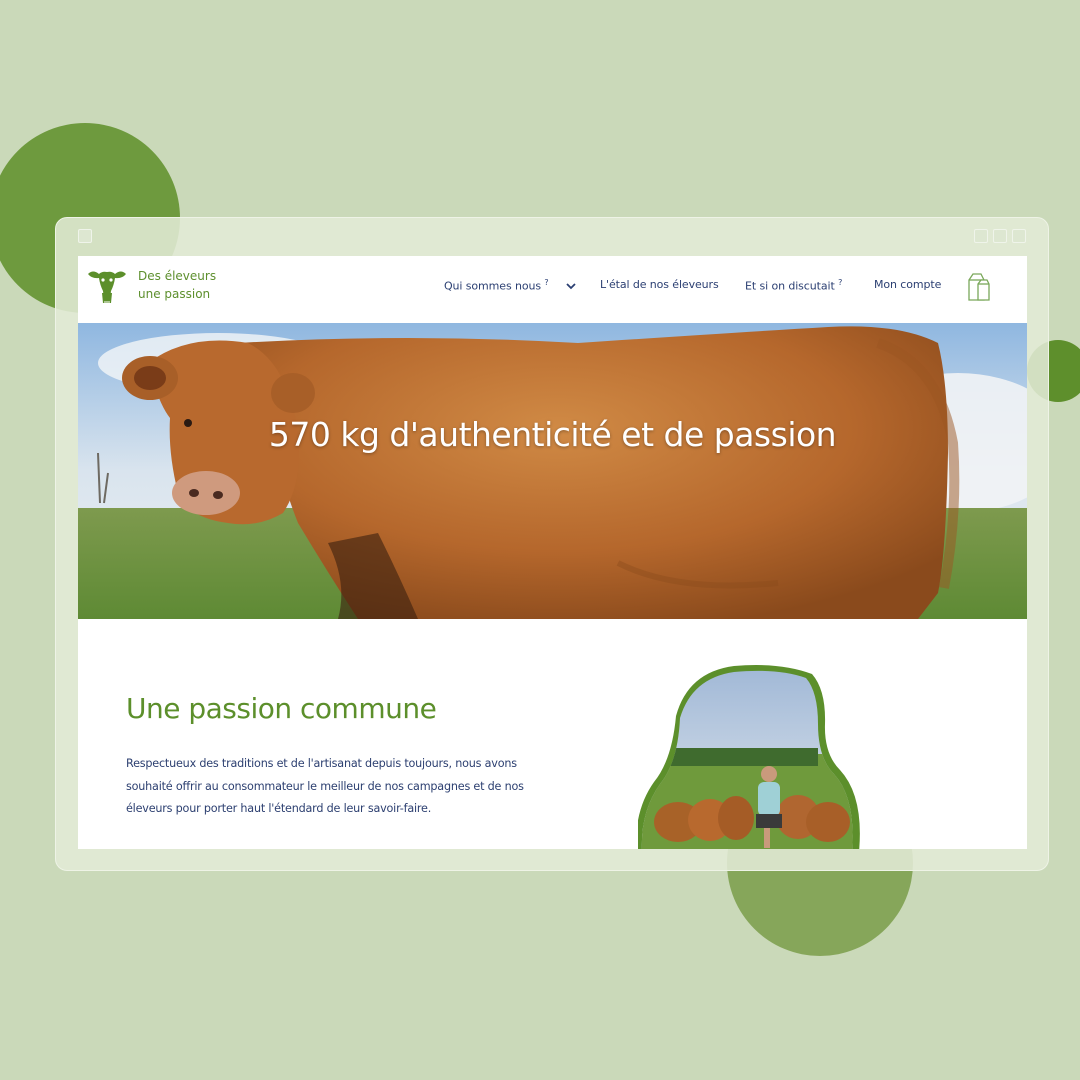  Describe the element at coordinates (978, 287) in the screenshot. I see `milk-carton-icon` at that location.